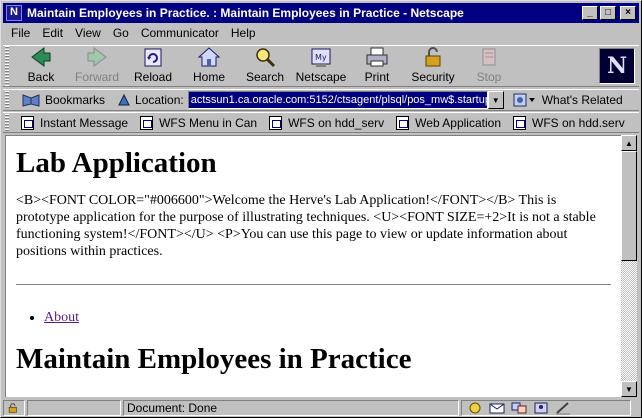 This screenshot has width=642, height=418. What do you see at coordinates (75, 100) in the screenshot?
I see `bookmarks-label: Bookmarks` at bounding box center [75, 100].